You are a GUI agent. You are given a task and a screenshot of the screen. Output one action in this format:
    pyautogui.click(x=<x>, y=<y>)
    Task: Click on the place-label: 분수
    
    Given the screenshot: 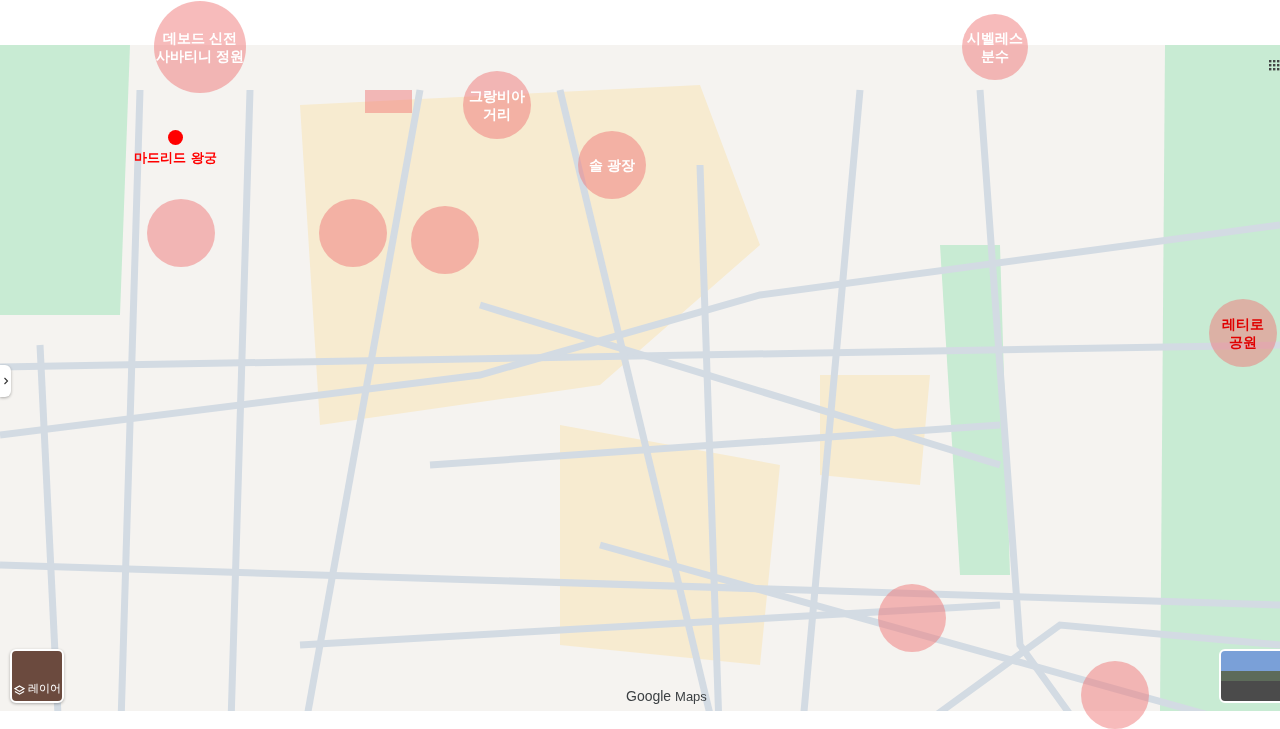 What is the action you would take?
    pyautogui.click(x=995, y=56)
    